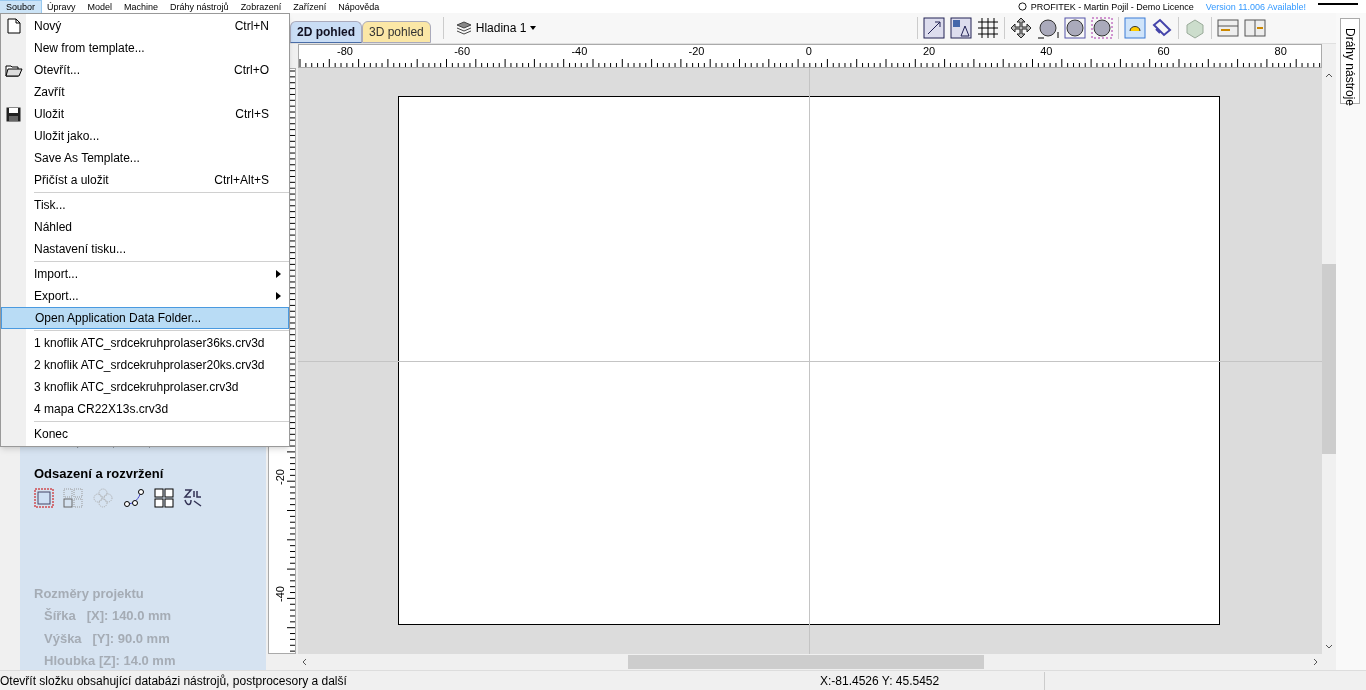  Describe the element at coordinates (110, 661) in the screenshot. I see `dimension-text: Hloubka [Z]: 14.0 mm` at that location.